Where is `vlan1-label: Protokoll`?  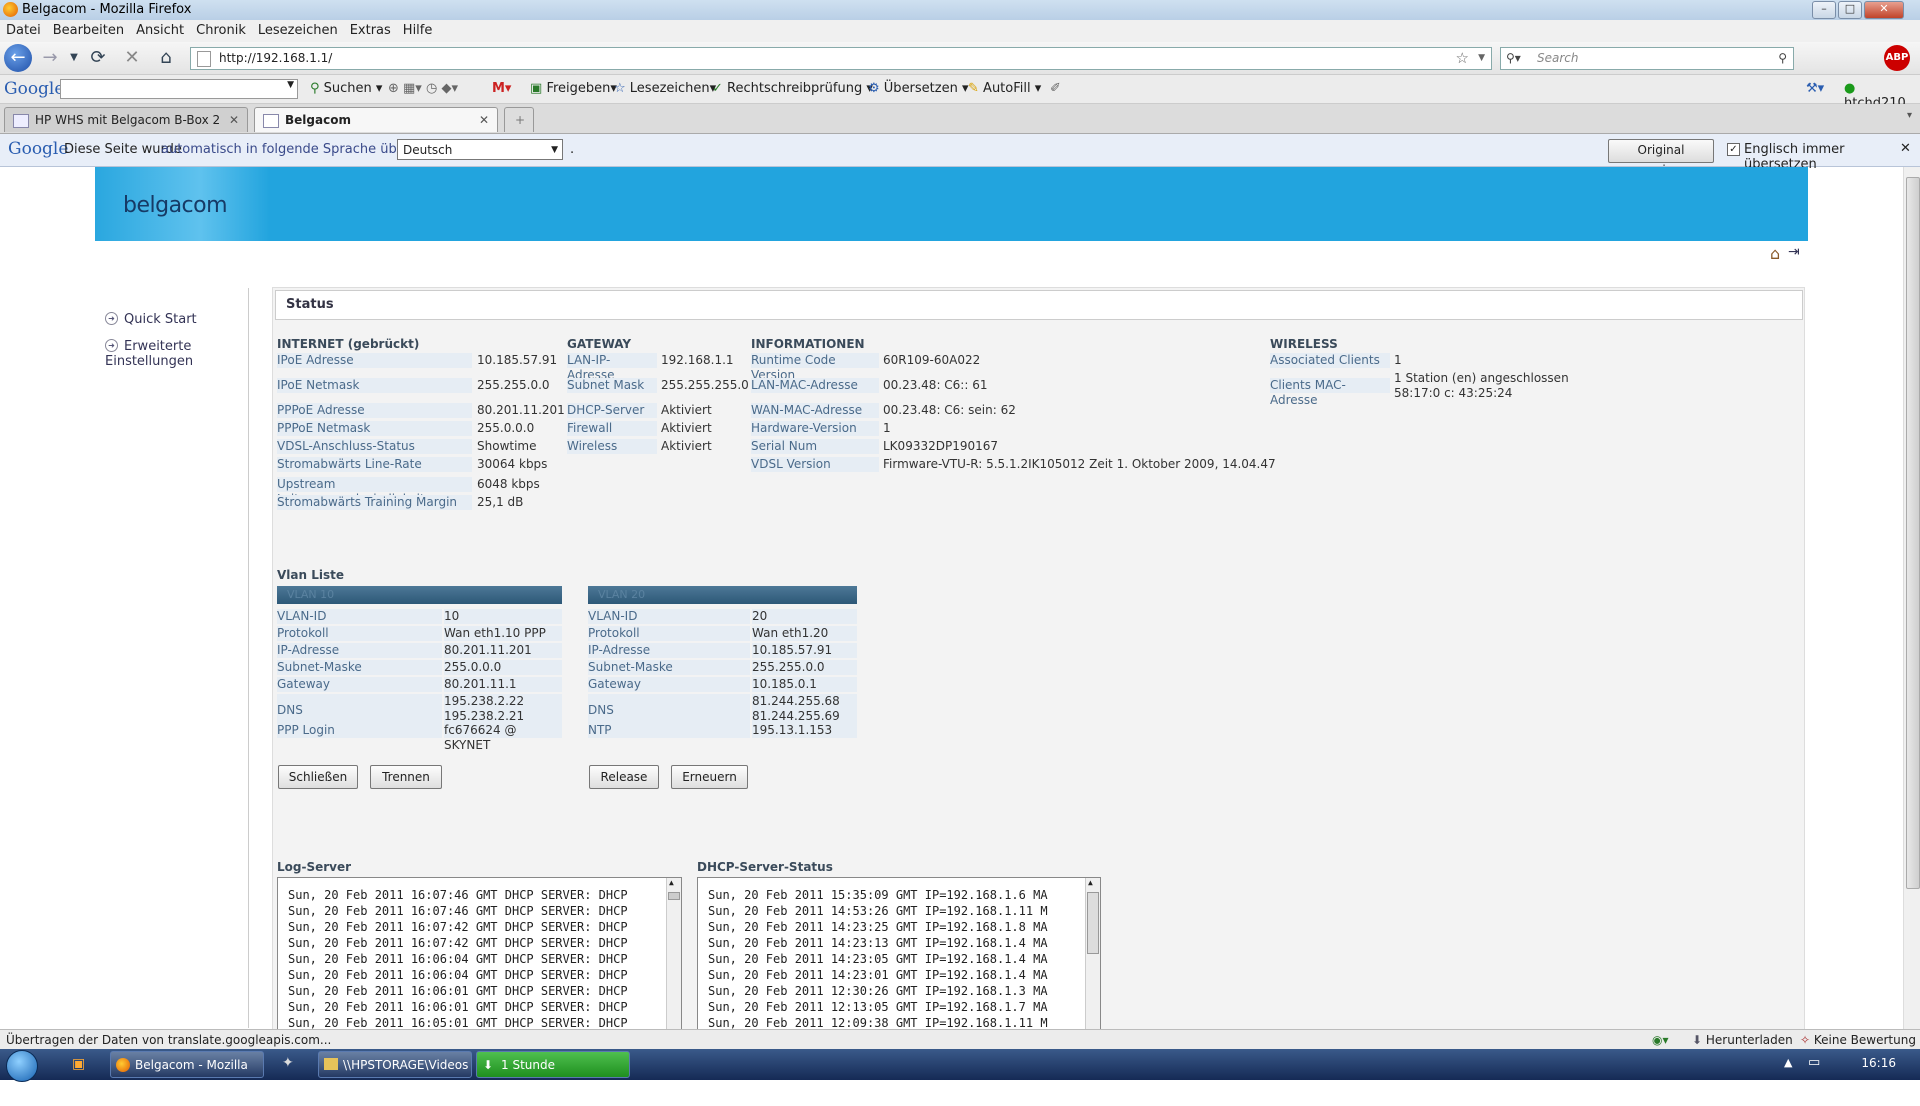 vlan1-label: Protokoll is located at coordinates (359, 633).